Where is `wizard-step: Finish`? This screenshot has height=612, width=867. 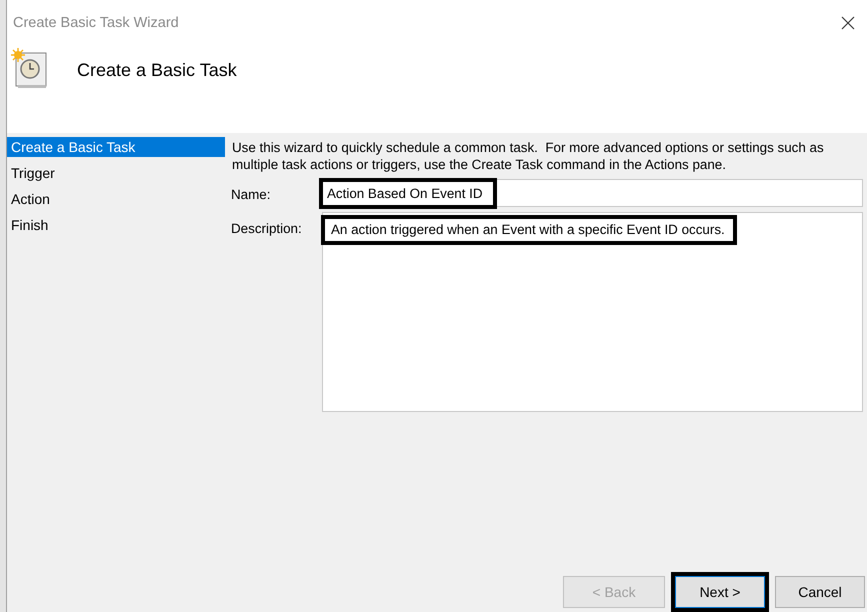
wizard-step: Finish is located at coordinates (116, 225).